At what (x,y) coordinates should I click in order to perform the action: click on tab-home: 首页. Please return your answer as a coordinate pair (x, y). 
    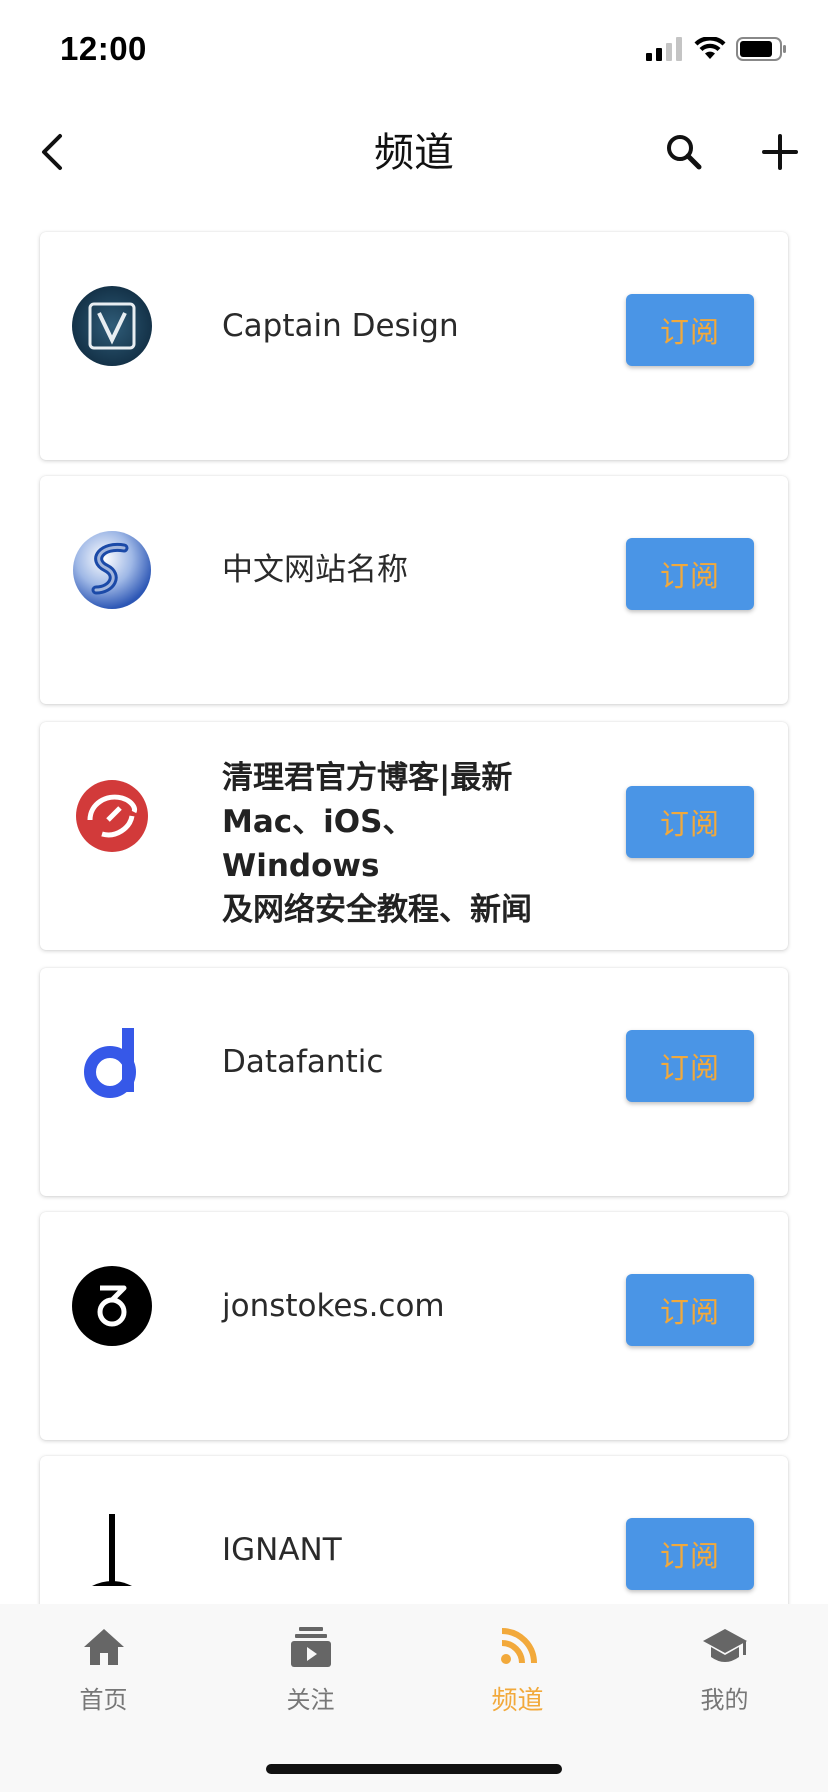
    Looking at the image, I should click on (103, 1672).